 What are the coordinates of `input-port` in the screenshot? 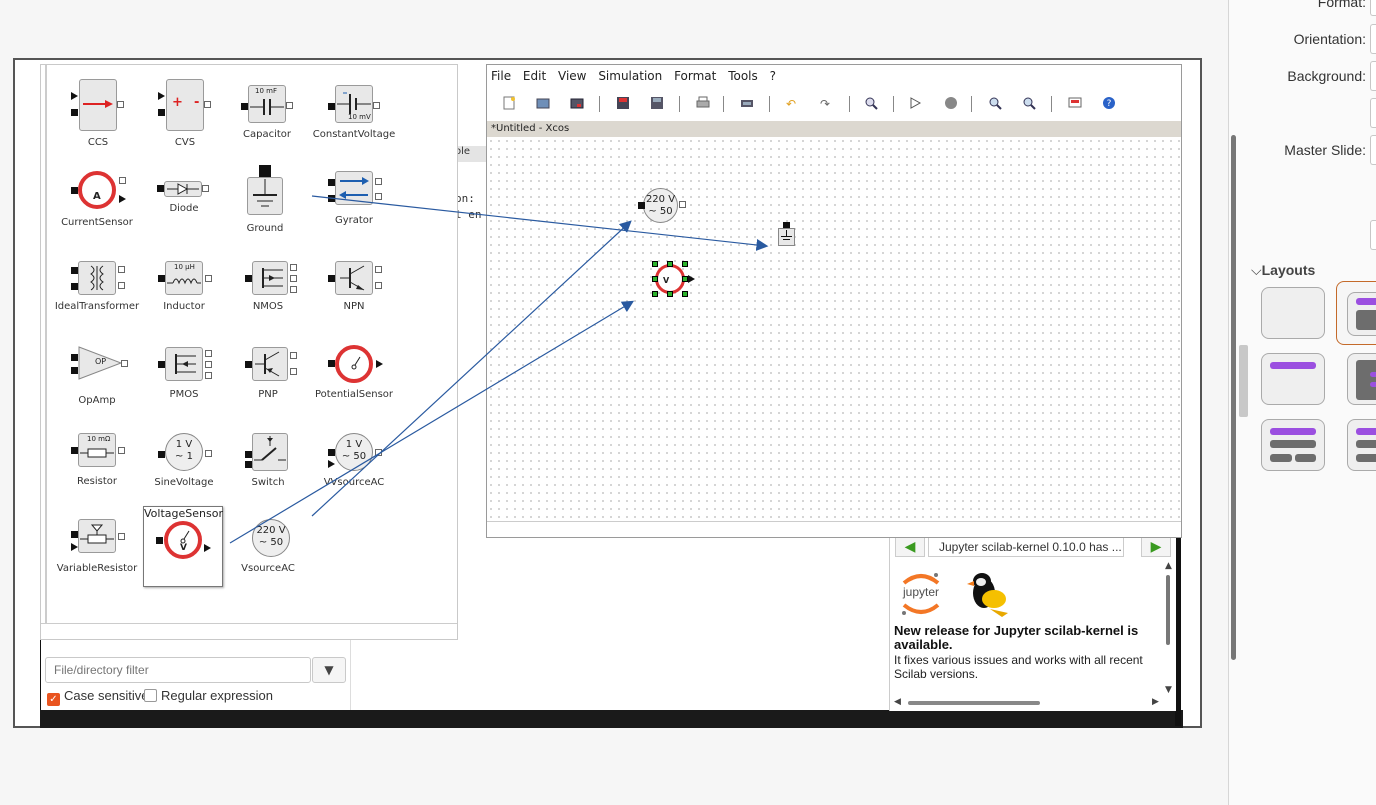 It's located at (641, 205).